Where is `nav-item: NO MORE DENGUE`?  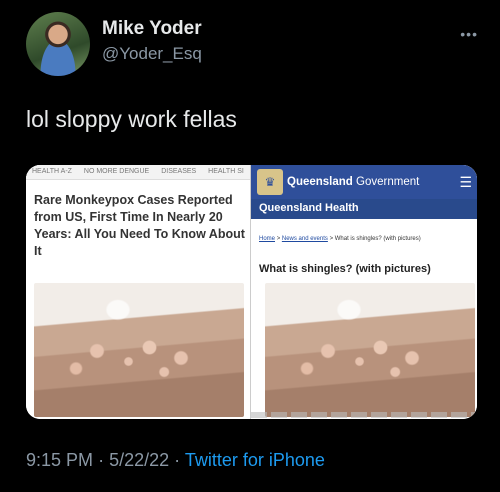 nav-item: NO MORE DENGUE is located at coordinates (116, 171).